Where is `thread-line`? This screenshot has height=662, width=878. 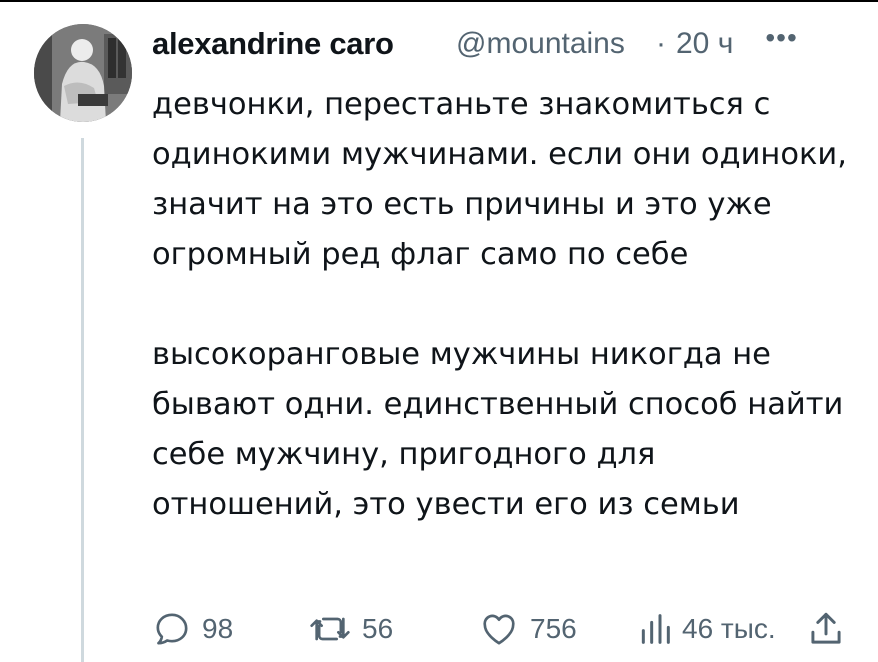 thread-line is located at coordinates (82, 400).